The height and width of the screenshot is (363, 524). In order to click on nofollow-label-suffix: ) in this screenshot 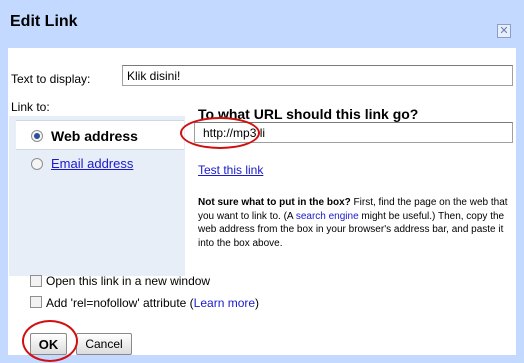, I will do `click(257, 303)`.